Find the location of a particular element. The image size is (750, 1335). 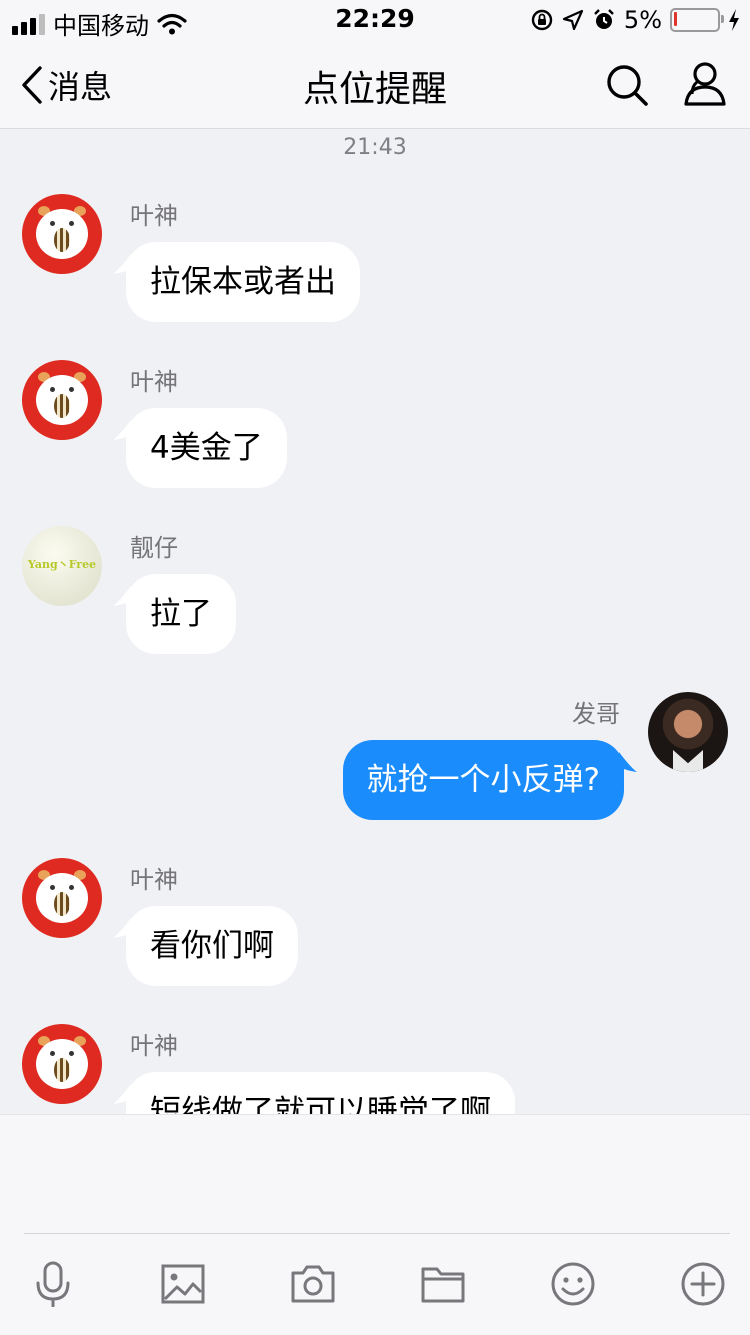

search-icon is located at coordinates (627, 85).